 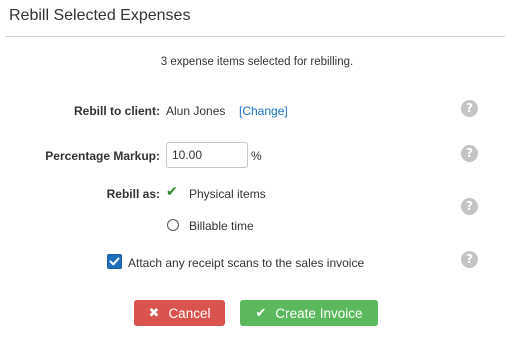 I want to click on dialog-title: Rebill Selected Expenses, so click(x=100, y=15).